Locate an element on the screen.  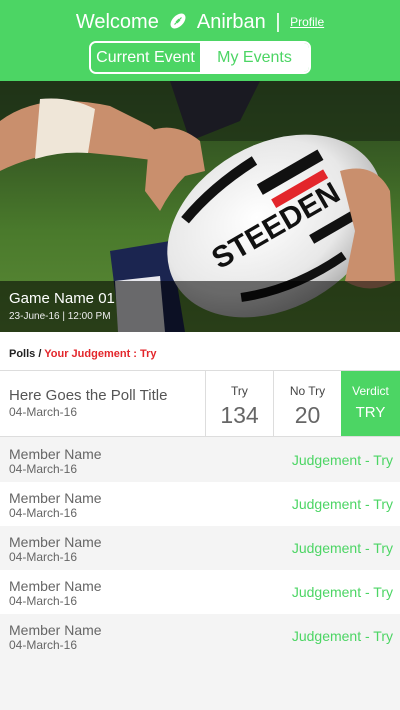
verdict-badge: Verdict TRY is located at coordinates (370, 403).